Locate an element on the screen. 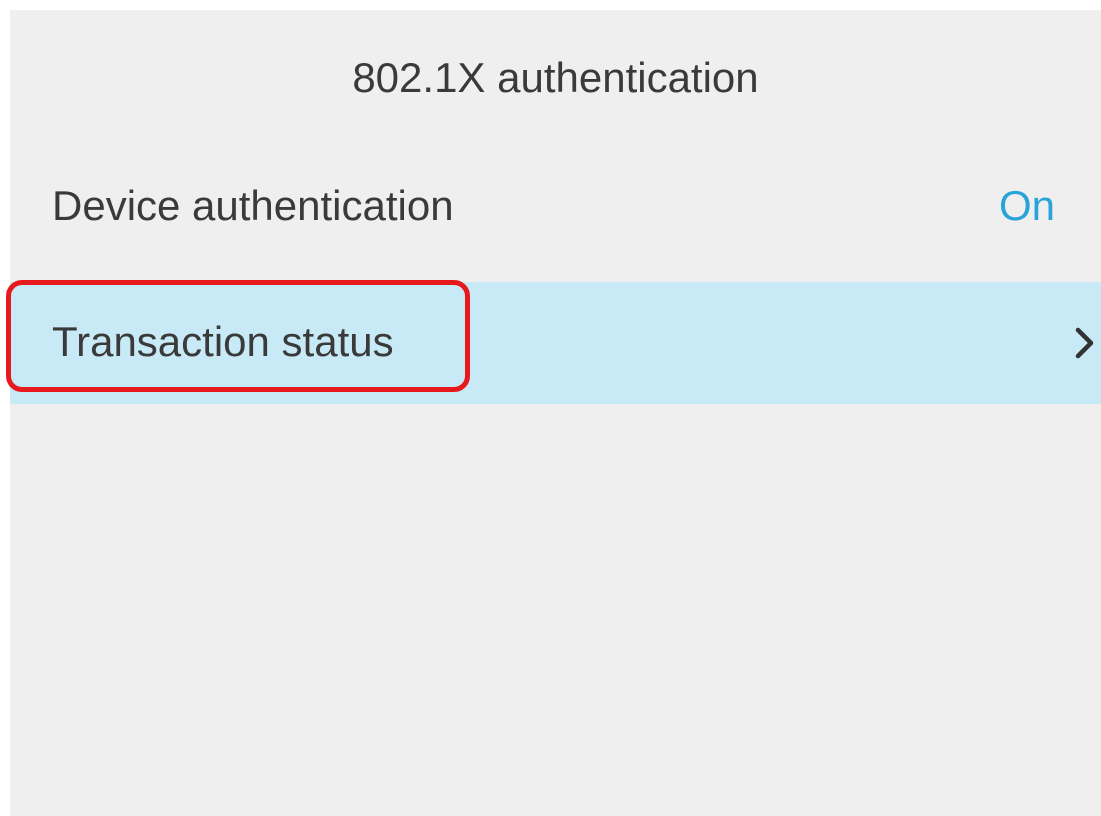 The image size is (1101, 816). device-authentication-value: On is located at coordinates (1026, 205).